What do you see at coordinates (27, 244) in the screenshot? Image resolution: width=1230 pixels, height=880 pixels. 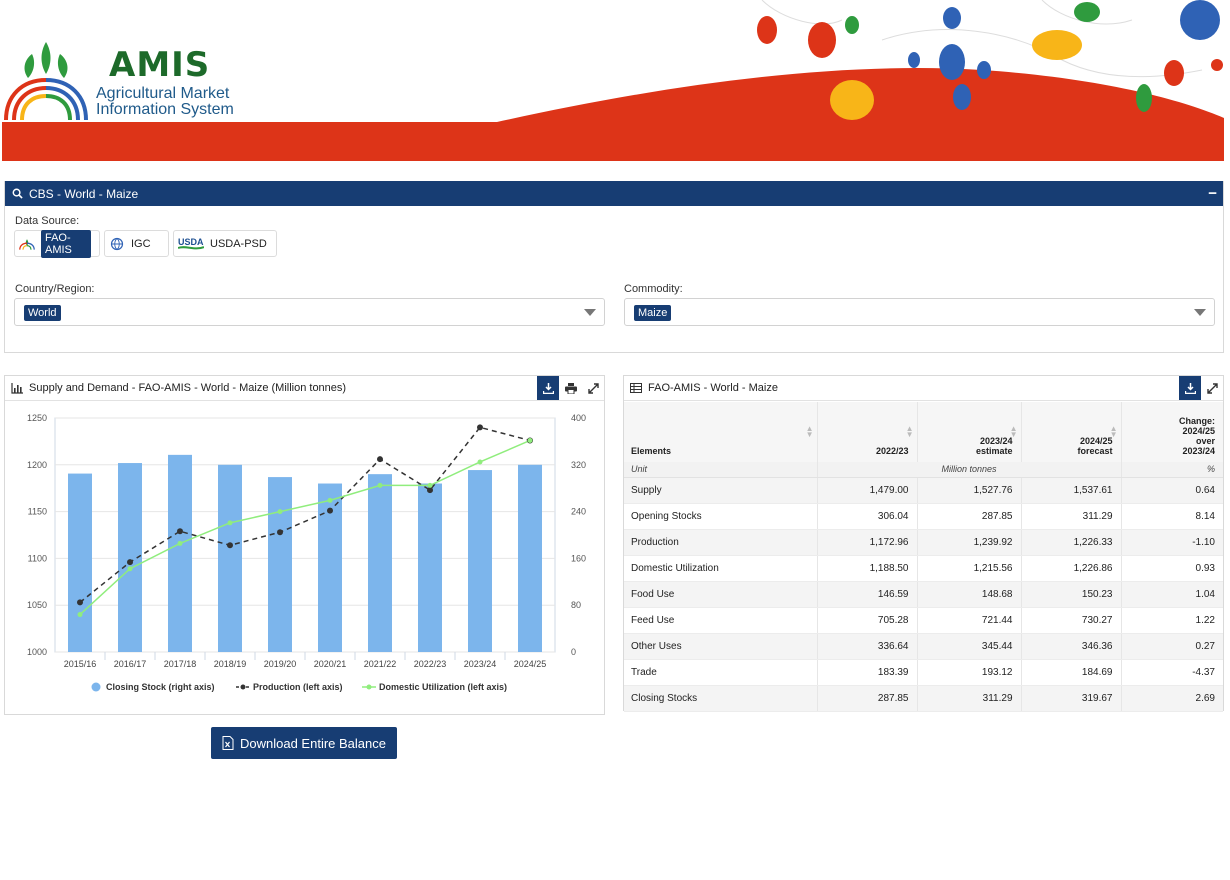 I see `fao-amis-logo-icon` at bounding box center [27, 244].